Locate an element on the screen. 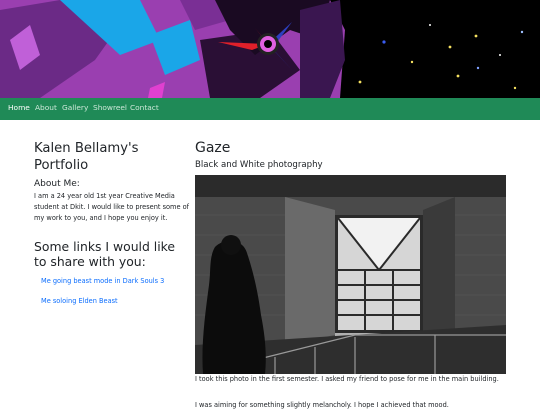 This screenshot has width=540, height=410. about-heading: About Me: is located at coordinates (57, 184).